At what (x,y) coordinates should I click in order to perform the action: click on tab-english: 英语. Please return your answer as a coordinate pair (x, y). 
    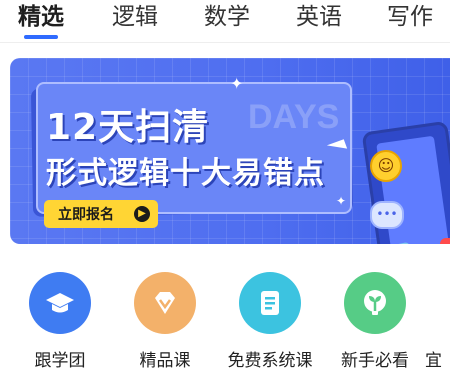
    Looking at the image, I should click on (319, 15).